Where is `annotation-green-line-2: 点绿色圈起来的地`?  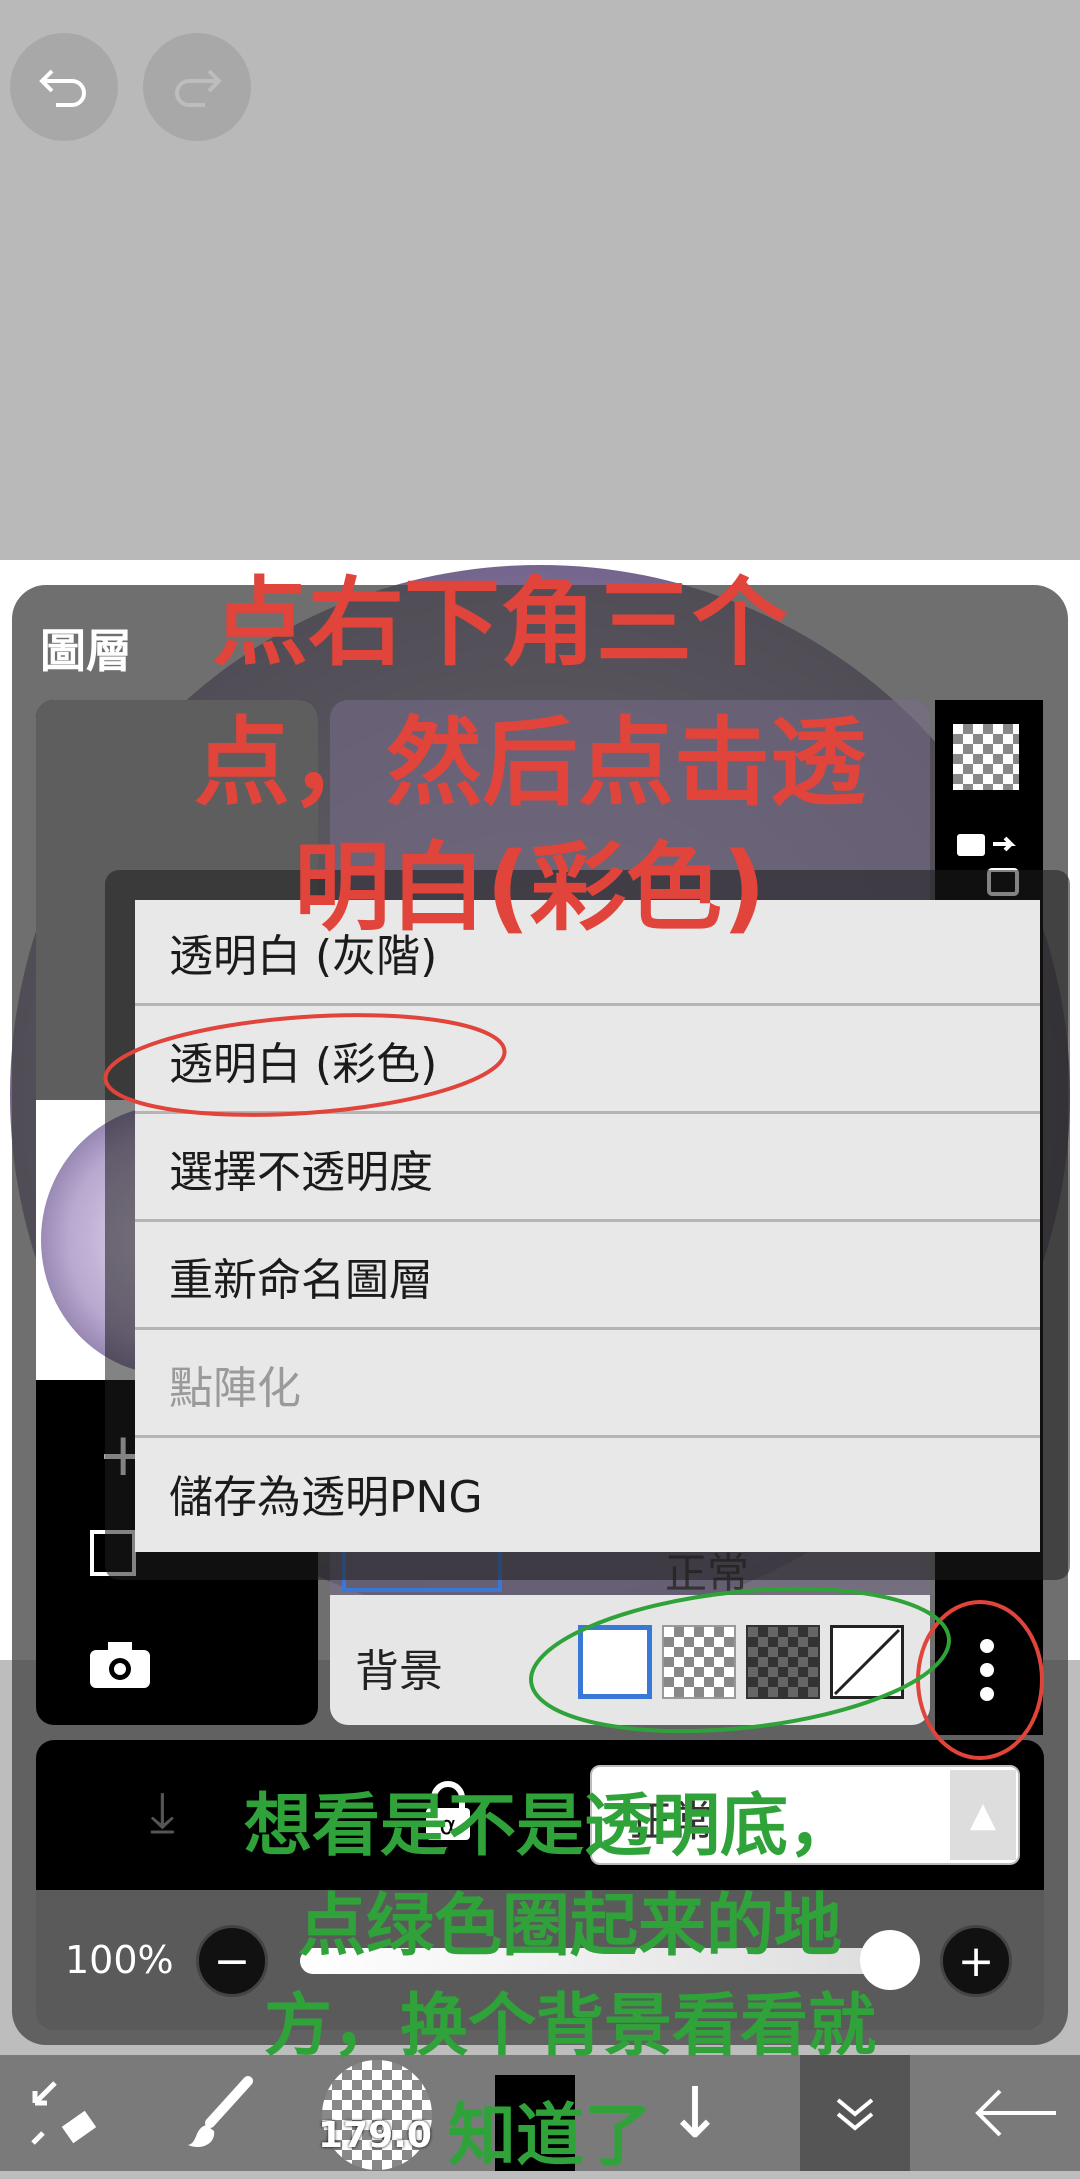
annotation-green-line-2: 点绿色圈起来的地 is located at coordinates (569, 1926).